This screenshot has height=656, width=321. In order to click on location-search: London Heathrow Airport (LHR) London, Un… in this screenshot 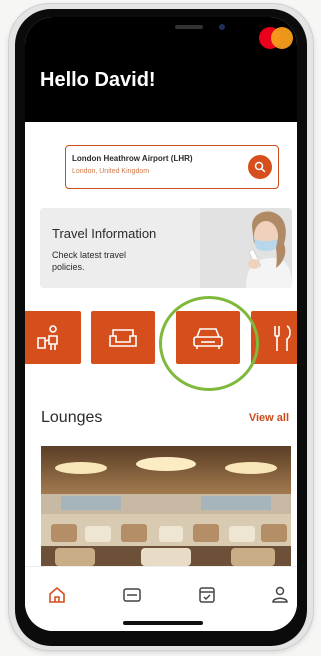, I will do `click(172, 167)`.